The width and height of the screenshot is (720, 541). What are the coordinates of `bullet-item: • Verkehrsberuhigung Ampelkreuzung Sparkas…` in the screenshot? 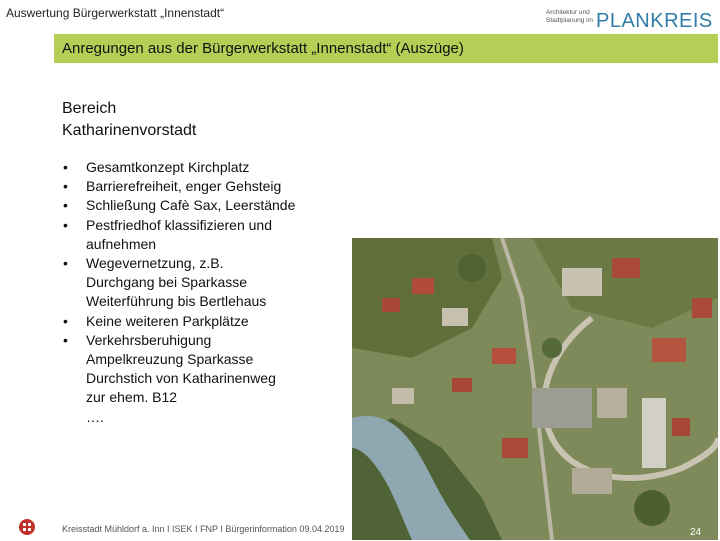 It's located at (202, 379).